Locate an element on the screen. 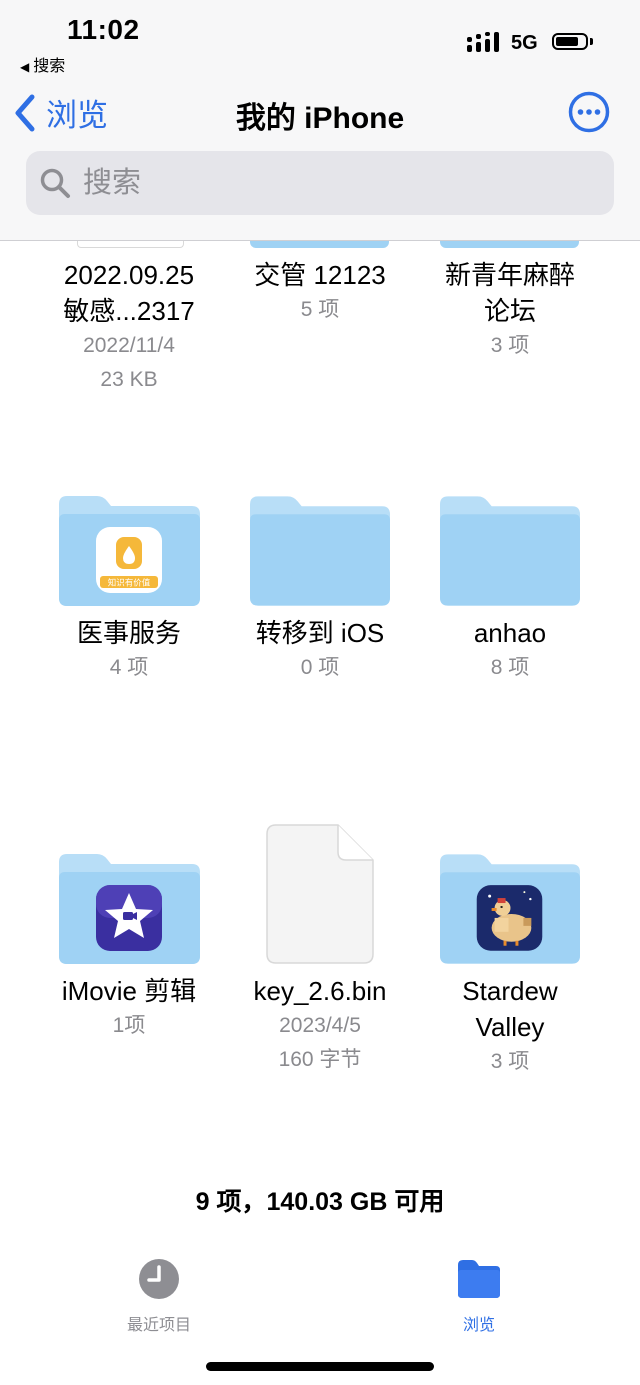  item-date: 2022/11/4 is located at coordinates (129, 345).